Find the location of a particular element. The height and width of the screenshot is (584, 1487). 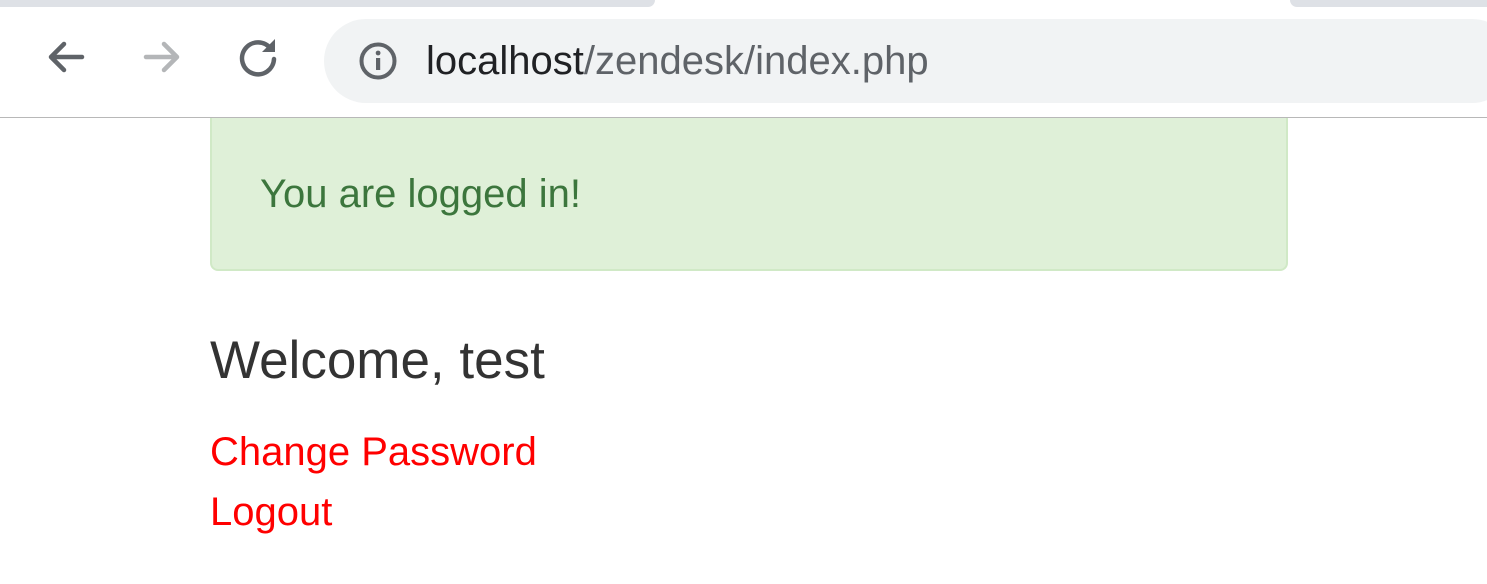

arrow-right-icon is located at coordinates (161, 57).